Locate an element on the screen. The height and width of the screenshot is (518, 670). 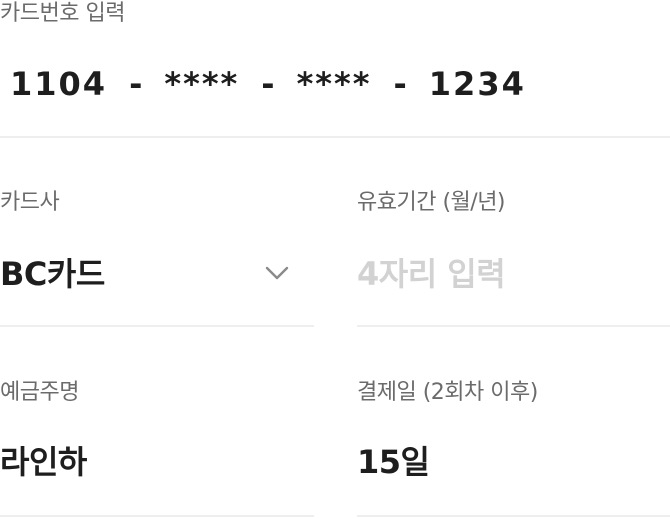
payment-day-value: 15일 is located at coordinates (393, 462).